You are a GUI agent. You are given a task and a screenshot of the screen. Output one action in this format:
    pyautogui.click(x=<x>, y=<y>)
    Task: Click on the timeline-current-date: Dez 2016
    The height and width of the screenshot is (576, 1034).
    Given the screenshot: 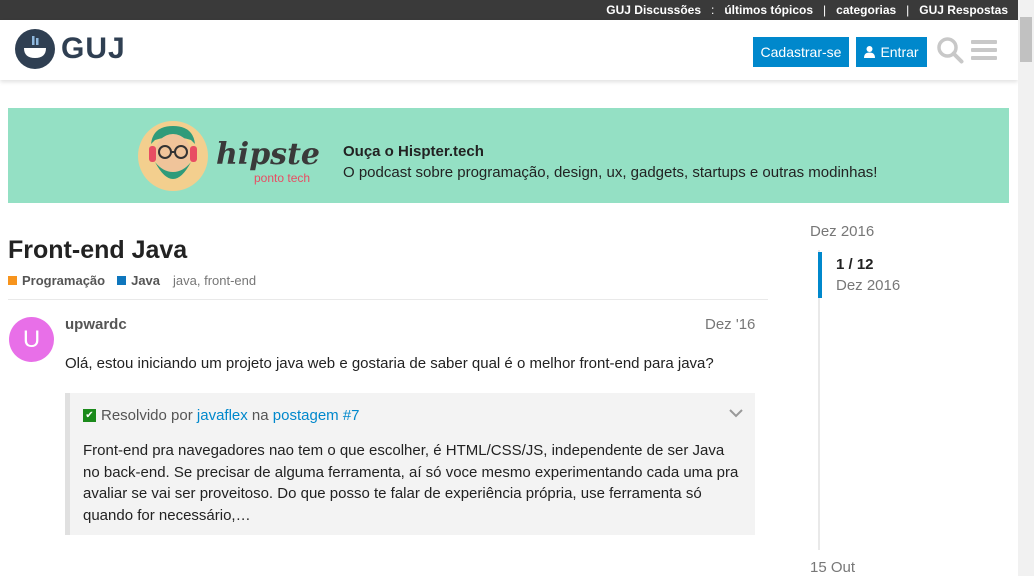 What is the action you would take?
    pyautogui.click(x=868, y=285)
    